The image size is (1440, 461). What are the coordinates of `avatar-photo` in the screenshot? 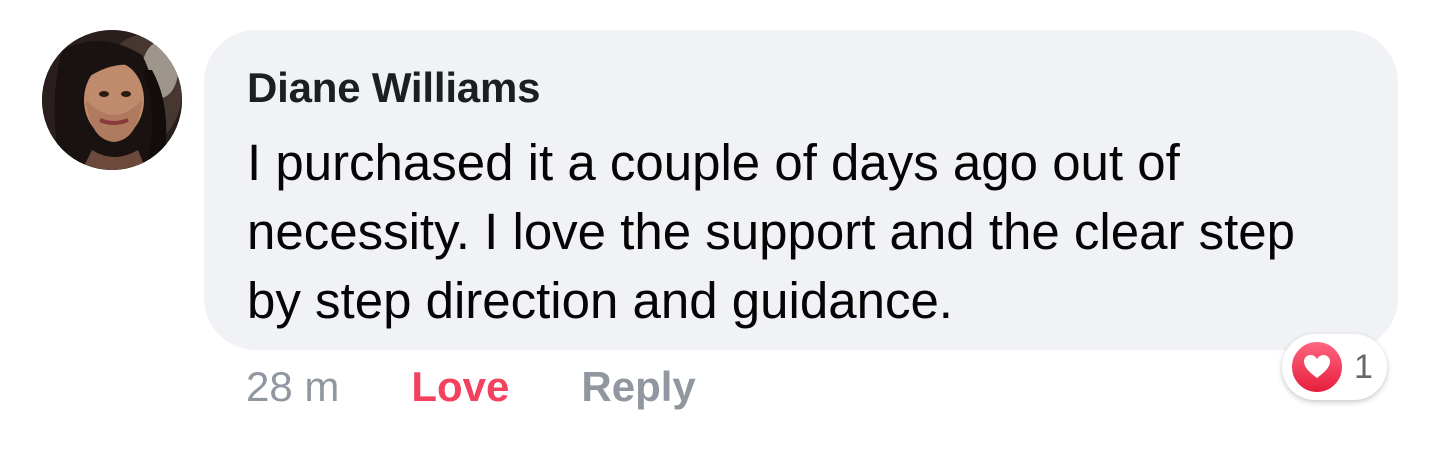 It's located at (112, 100).